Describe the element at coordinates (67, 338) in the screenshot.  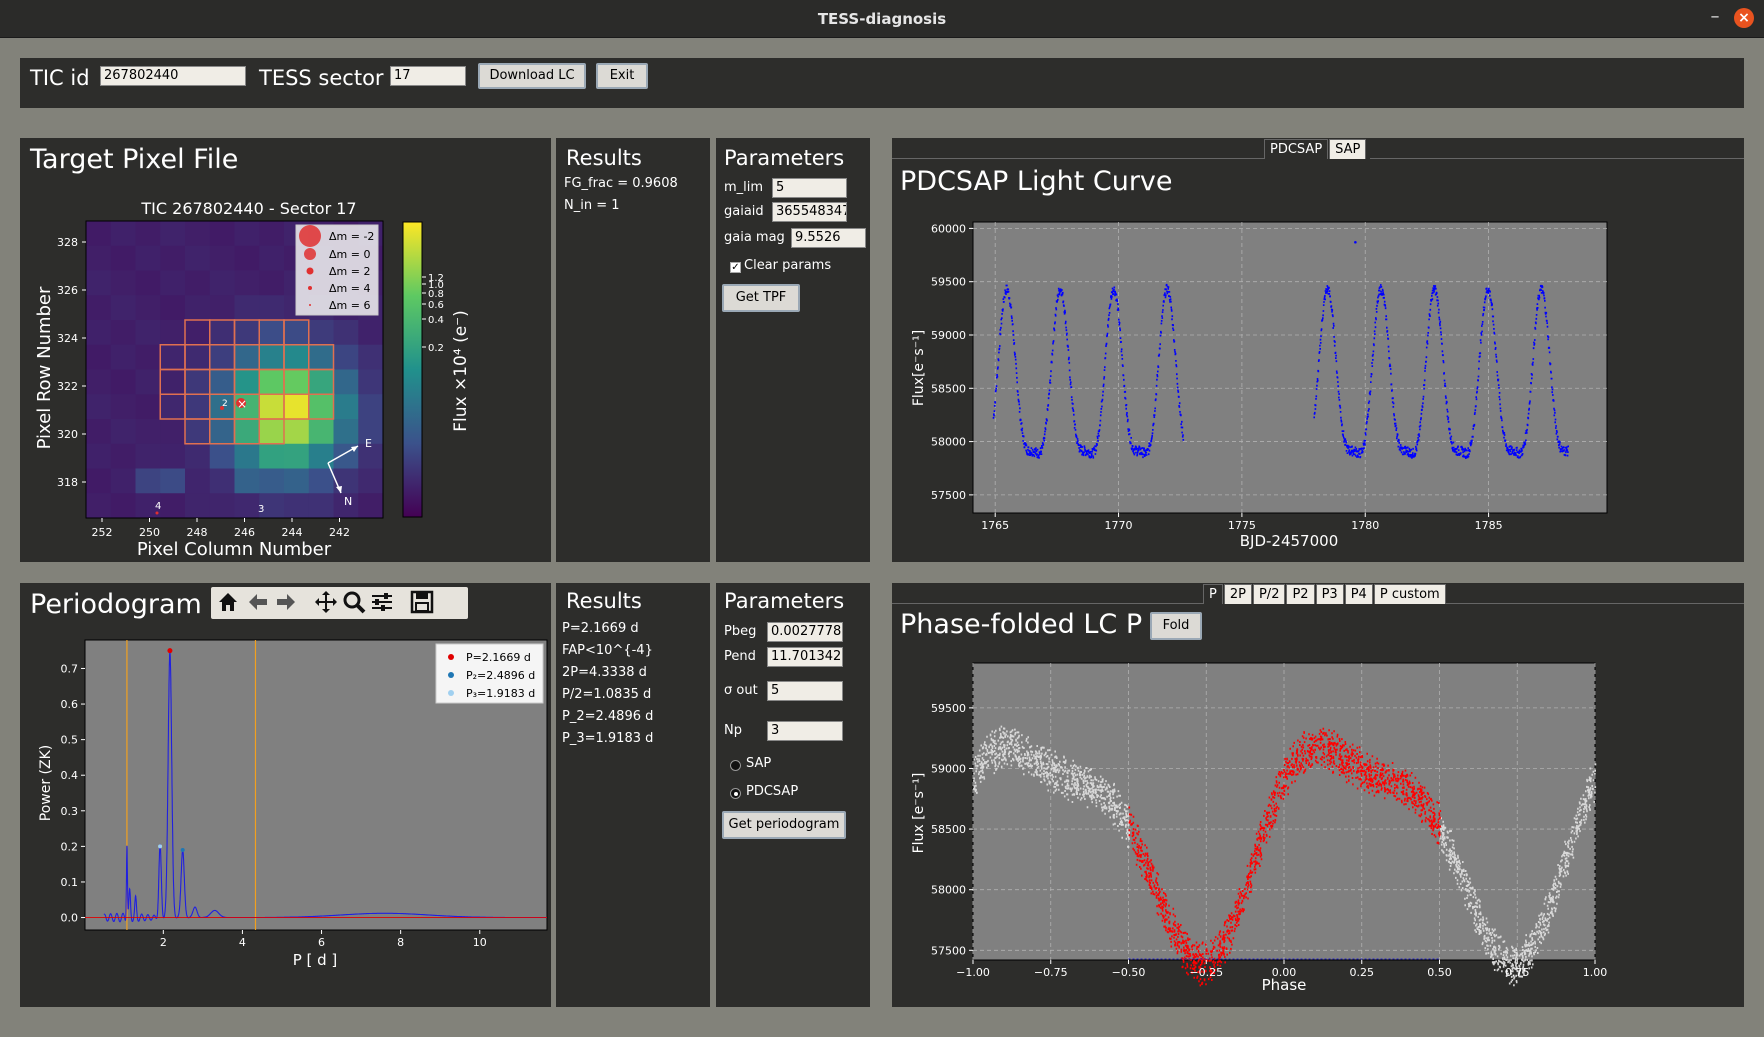
I see `tick-label: 324` at that location.